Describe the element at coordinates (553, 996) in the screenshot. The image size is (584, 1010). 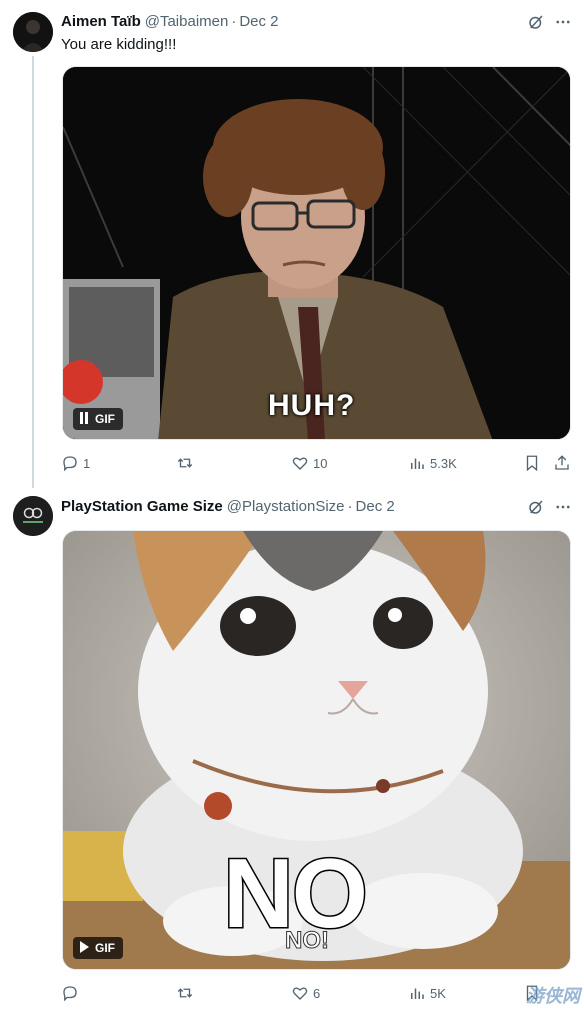
I see `watermark: 游侠网` at that location.